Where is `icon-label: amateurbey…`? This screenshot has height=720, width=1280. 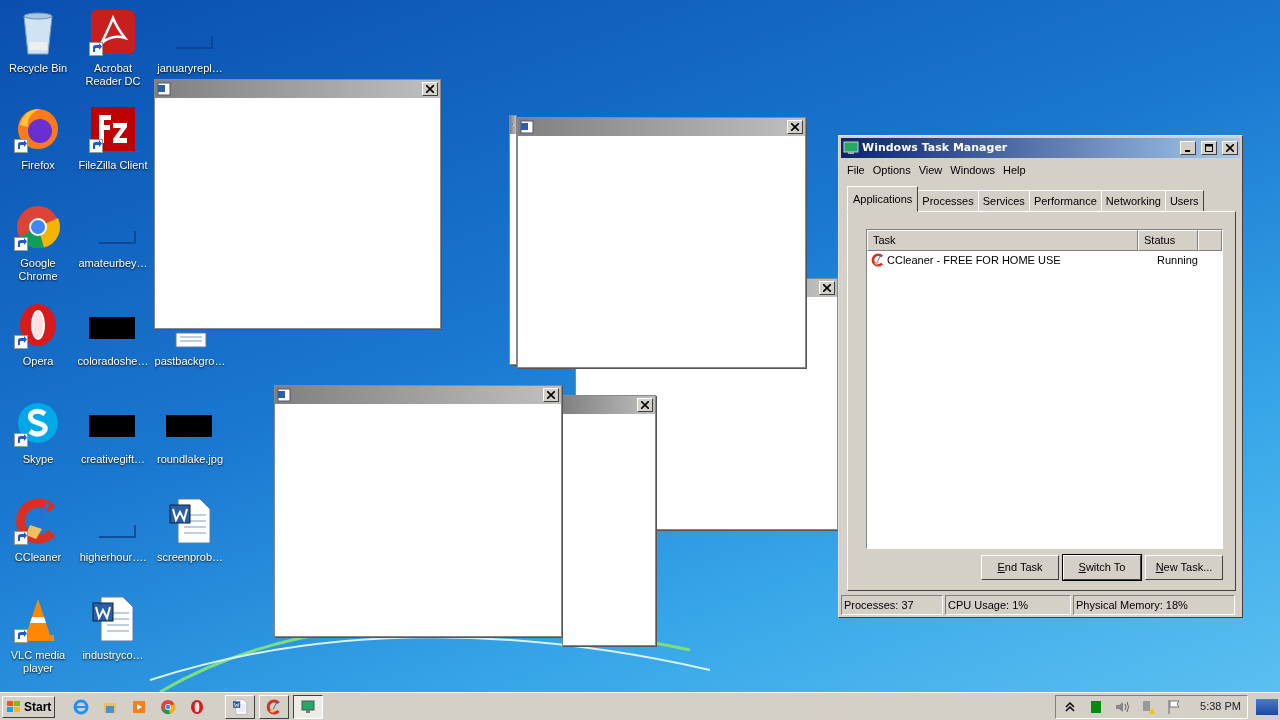 icon-label: amateurbey… is located at coordinates (113, 263).